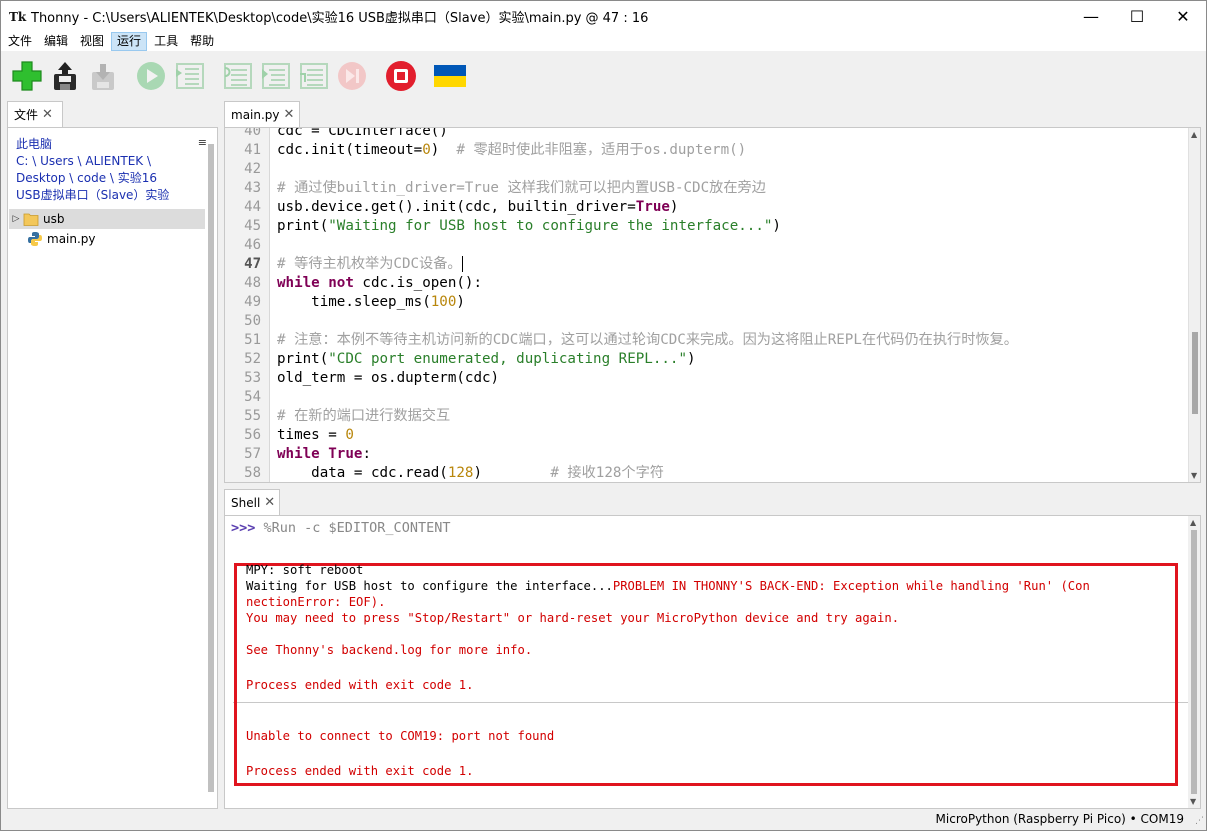 Image resolution: width=1207 pixels, height=831 pixels. What do you see at coordinates (305, 570) in the screenshot?
I see `shell-output-line: MPY: soft reboot` at bounding box center [305, 570].